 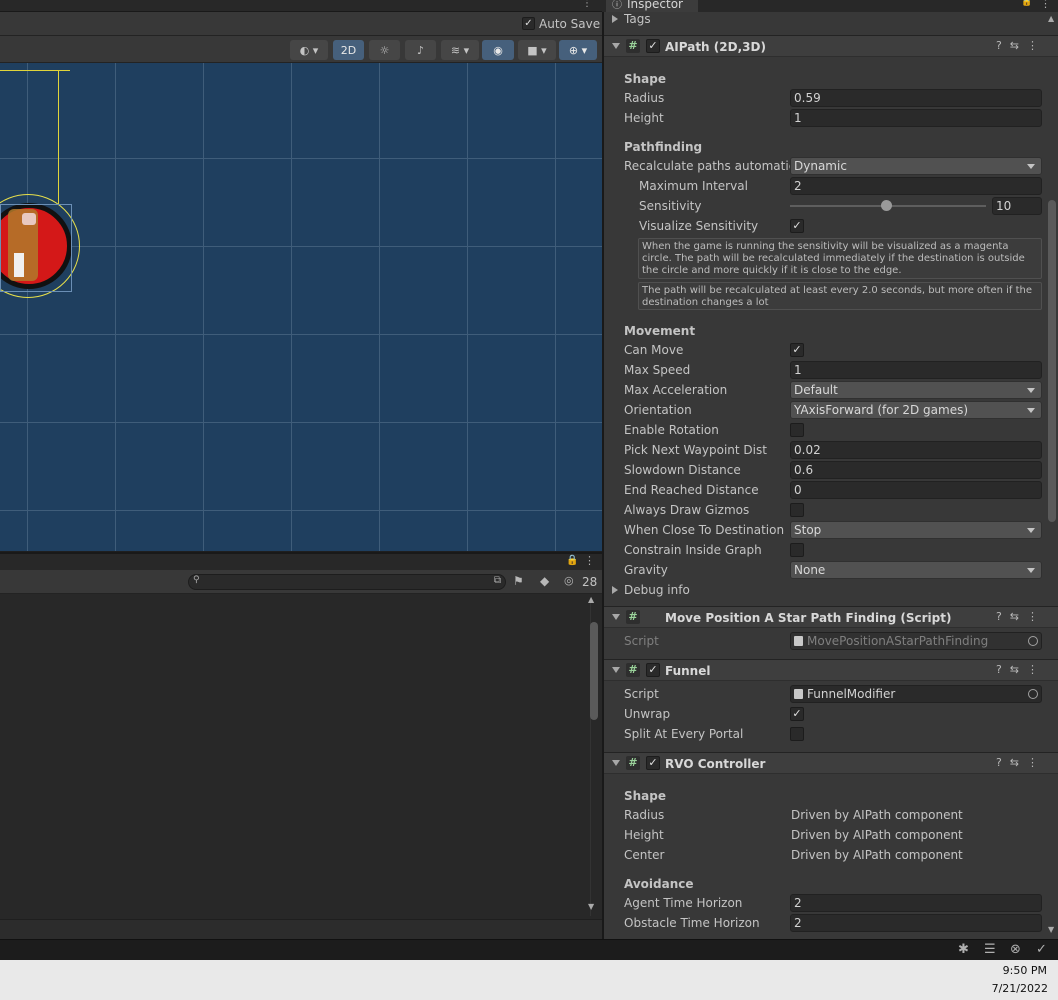 I want to click on aipath-enabled-checkbox: ✓, so click(x=653, y=46).